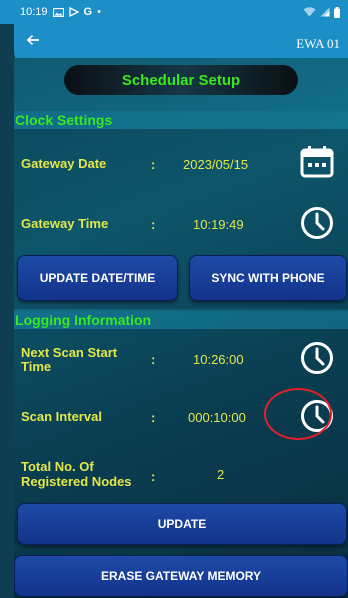 This screenshot has width=348, height=598. I want to click on gateway-time-label: Gateway Time, so click(65, 223).